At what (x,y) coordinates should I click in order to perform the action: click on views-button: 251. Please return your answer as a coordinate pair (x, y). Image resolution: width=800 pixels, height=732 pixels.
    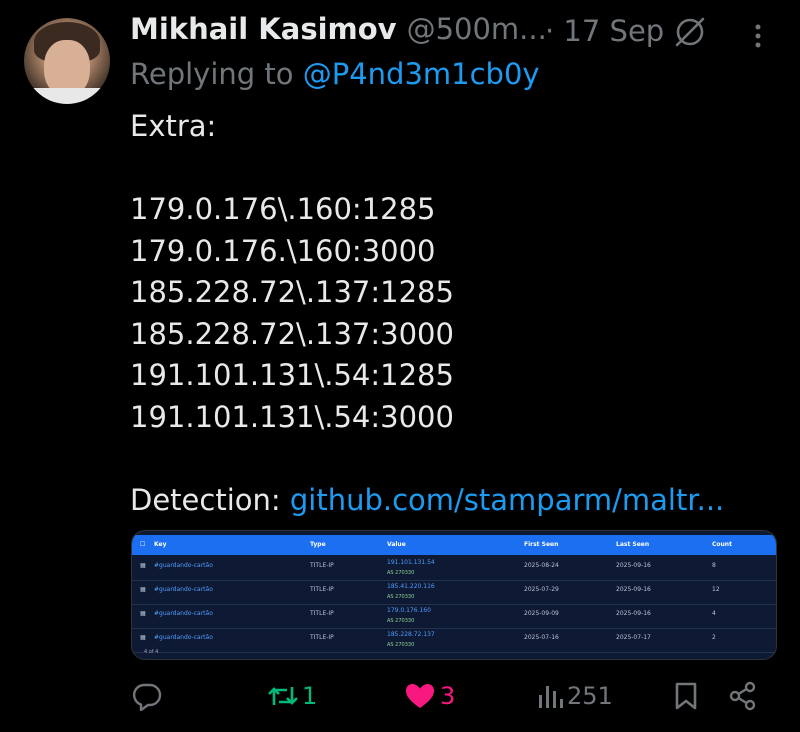
    Looking at the image, I should click on (575, 696).